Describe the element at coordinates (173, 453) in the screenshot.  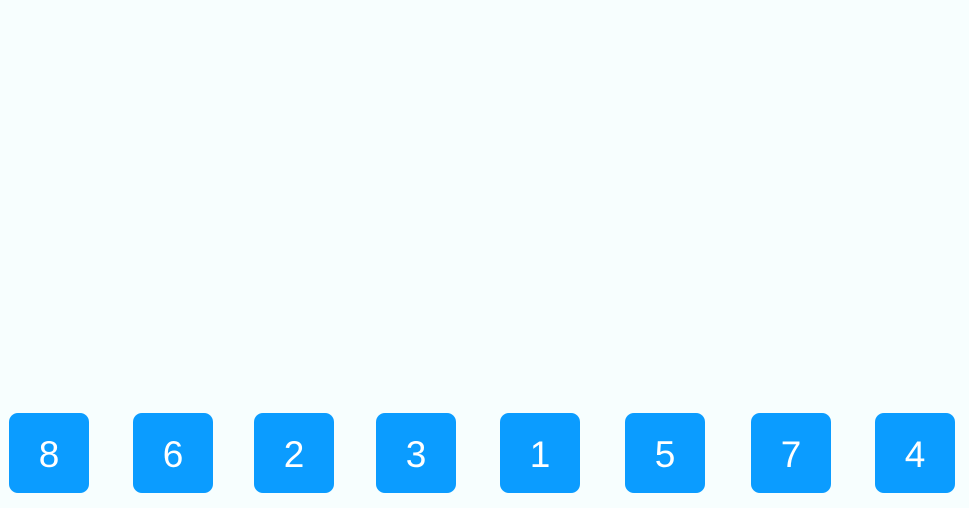
I see `number-tile: 6` at that location.